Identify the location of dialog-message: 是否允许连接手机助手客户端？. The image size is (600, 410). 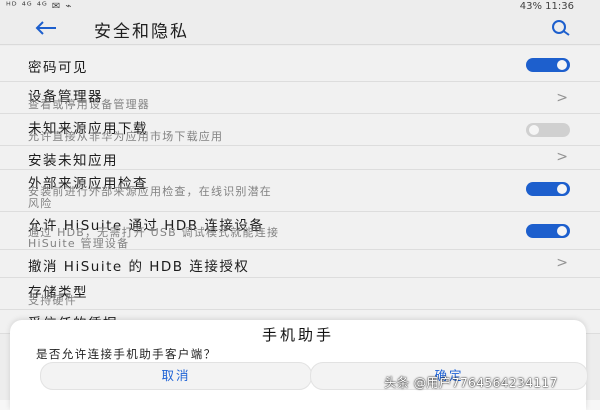
(126, 354).